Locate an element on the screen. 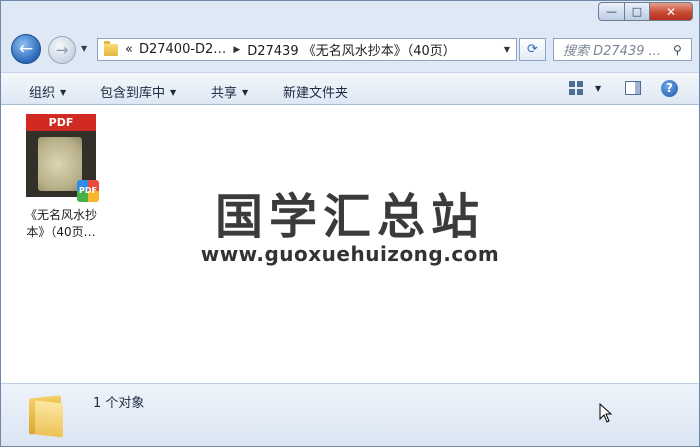 The width and height of the screenshot is (700, 447). refresh-icon: ⟳ is located at coordinates (532, 49).